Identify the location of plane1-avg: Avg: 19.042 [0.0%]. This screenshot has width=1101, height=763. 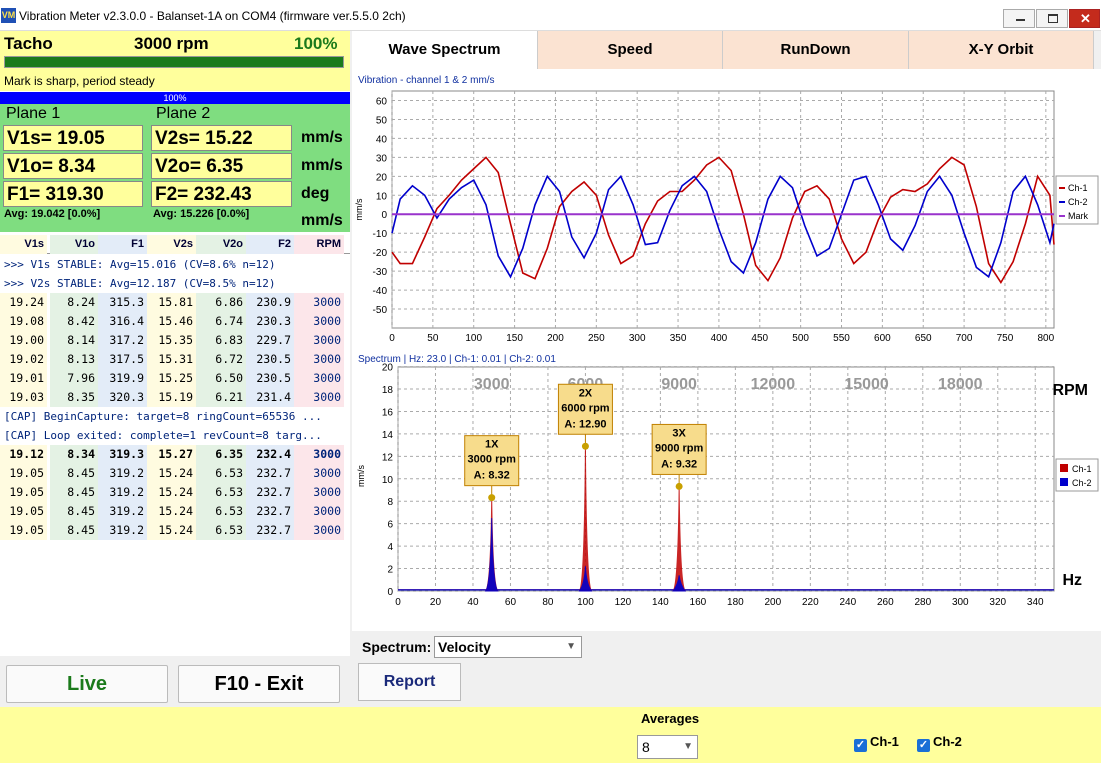
(52, 214).